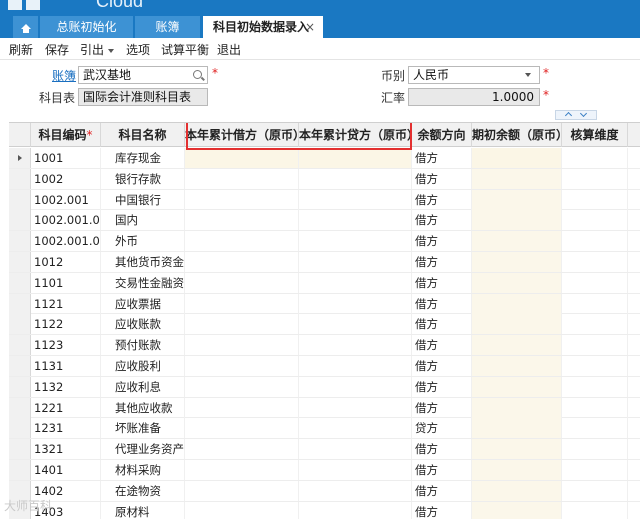  I want to click on cell-name: 代理业务资产, so click(143, 449).